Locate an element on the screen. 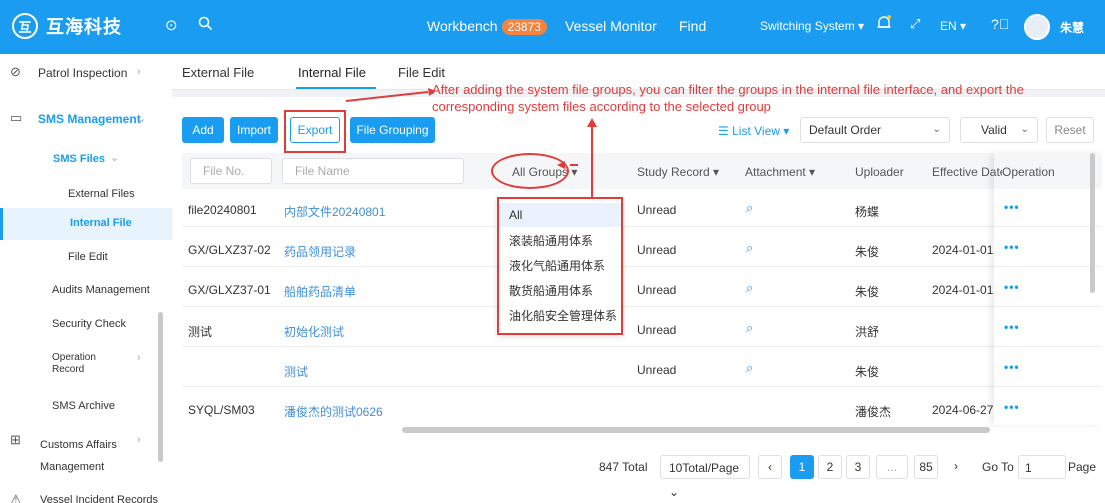 The image size is (1105, 503). sidebar-item-label: Patrol Inspection is located at coordinates (83, 73).